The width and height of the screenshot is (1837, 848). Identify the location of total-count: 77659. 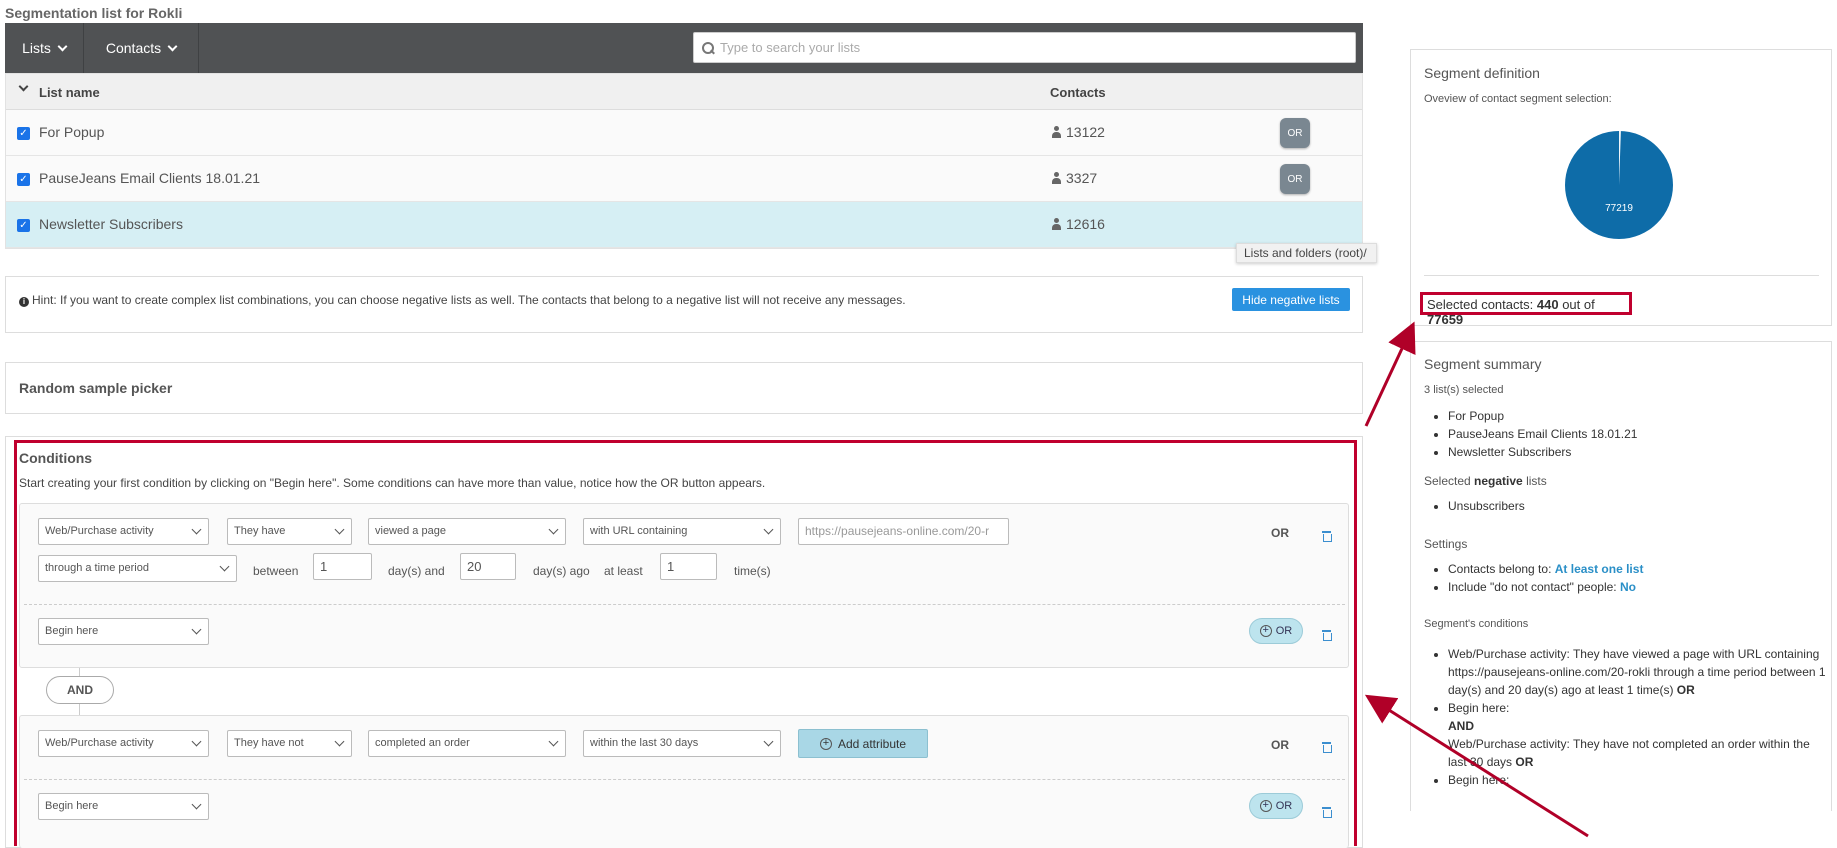
(1445, 319).